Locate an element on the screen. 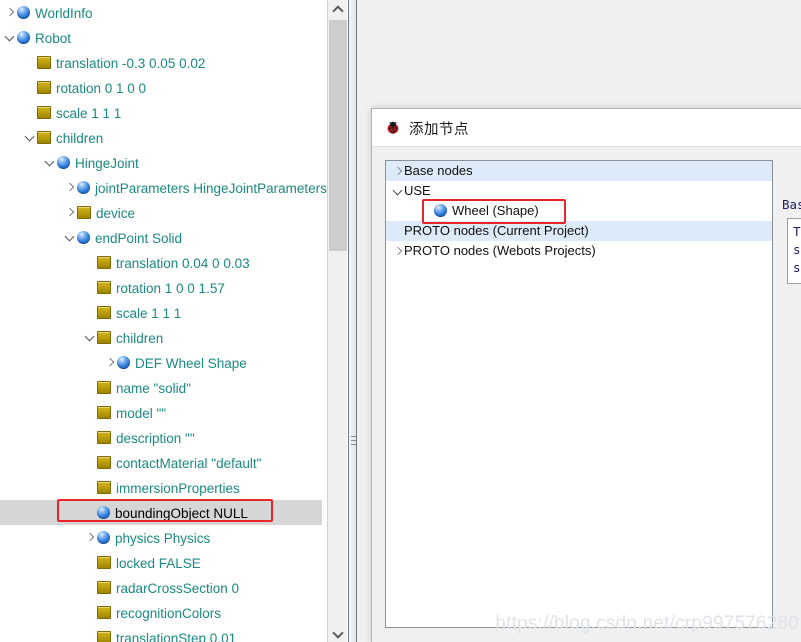  node-type-label: USE is located at coordinates (417, 190).